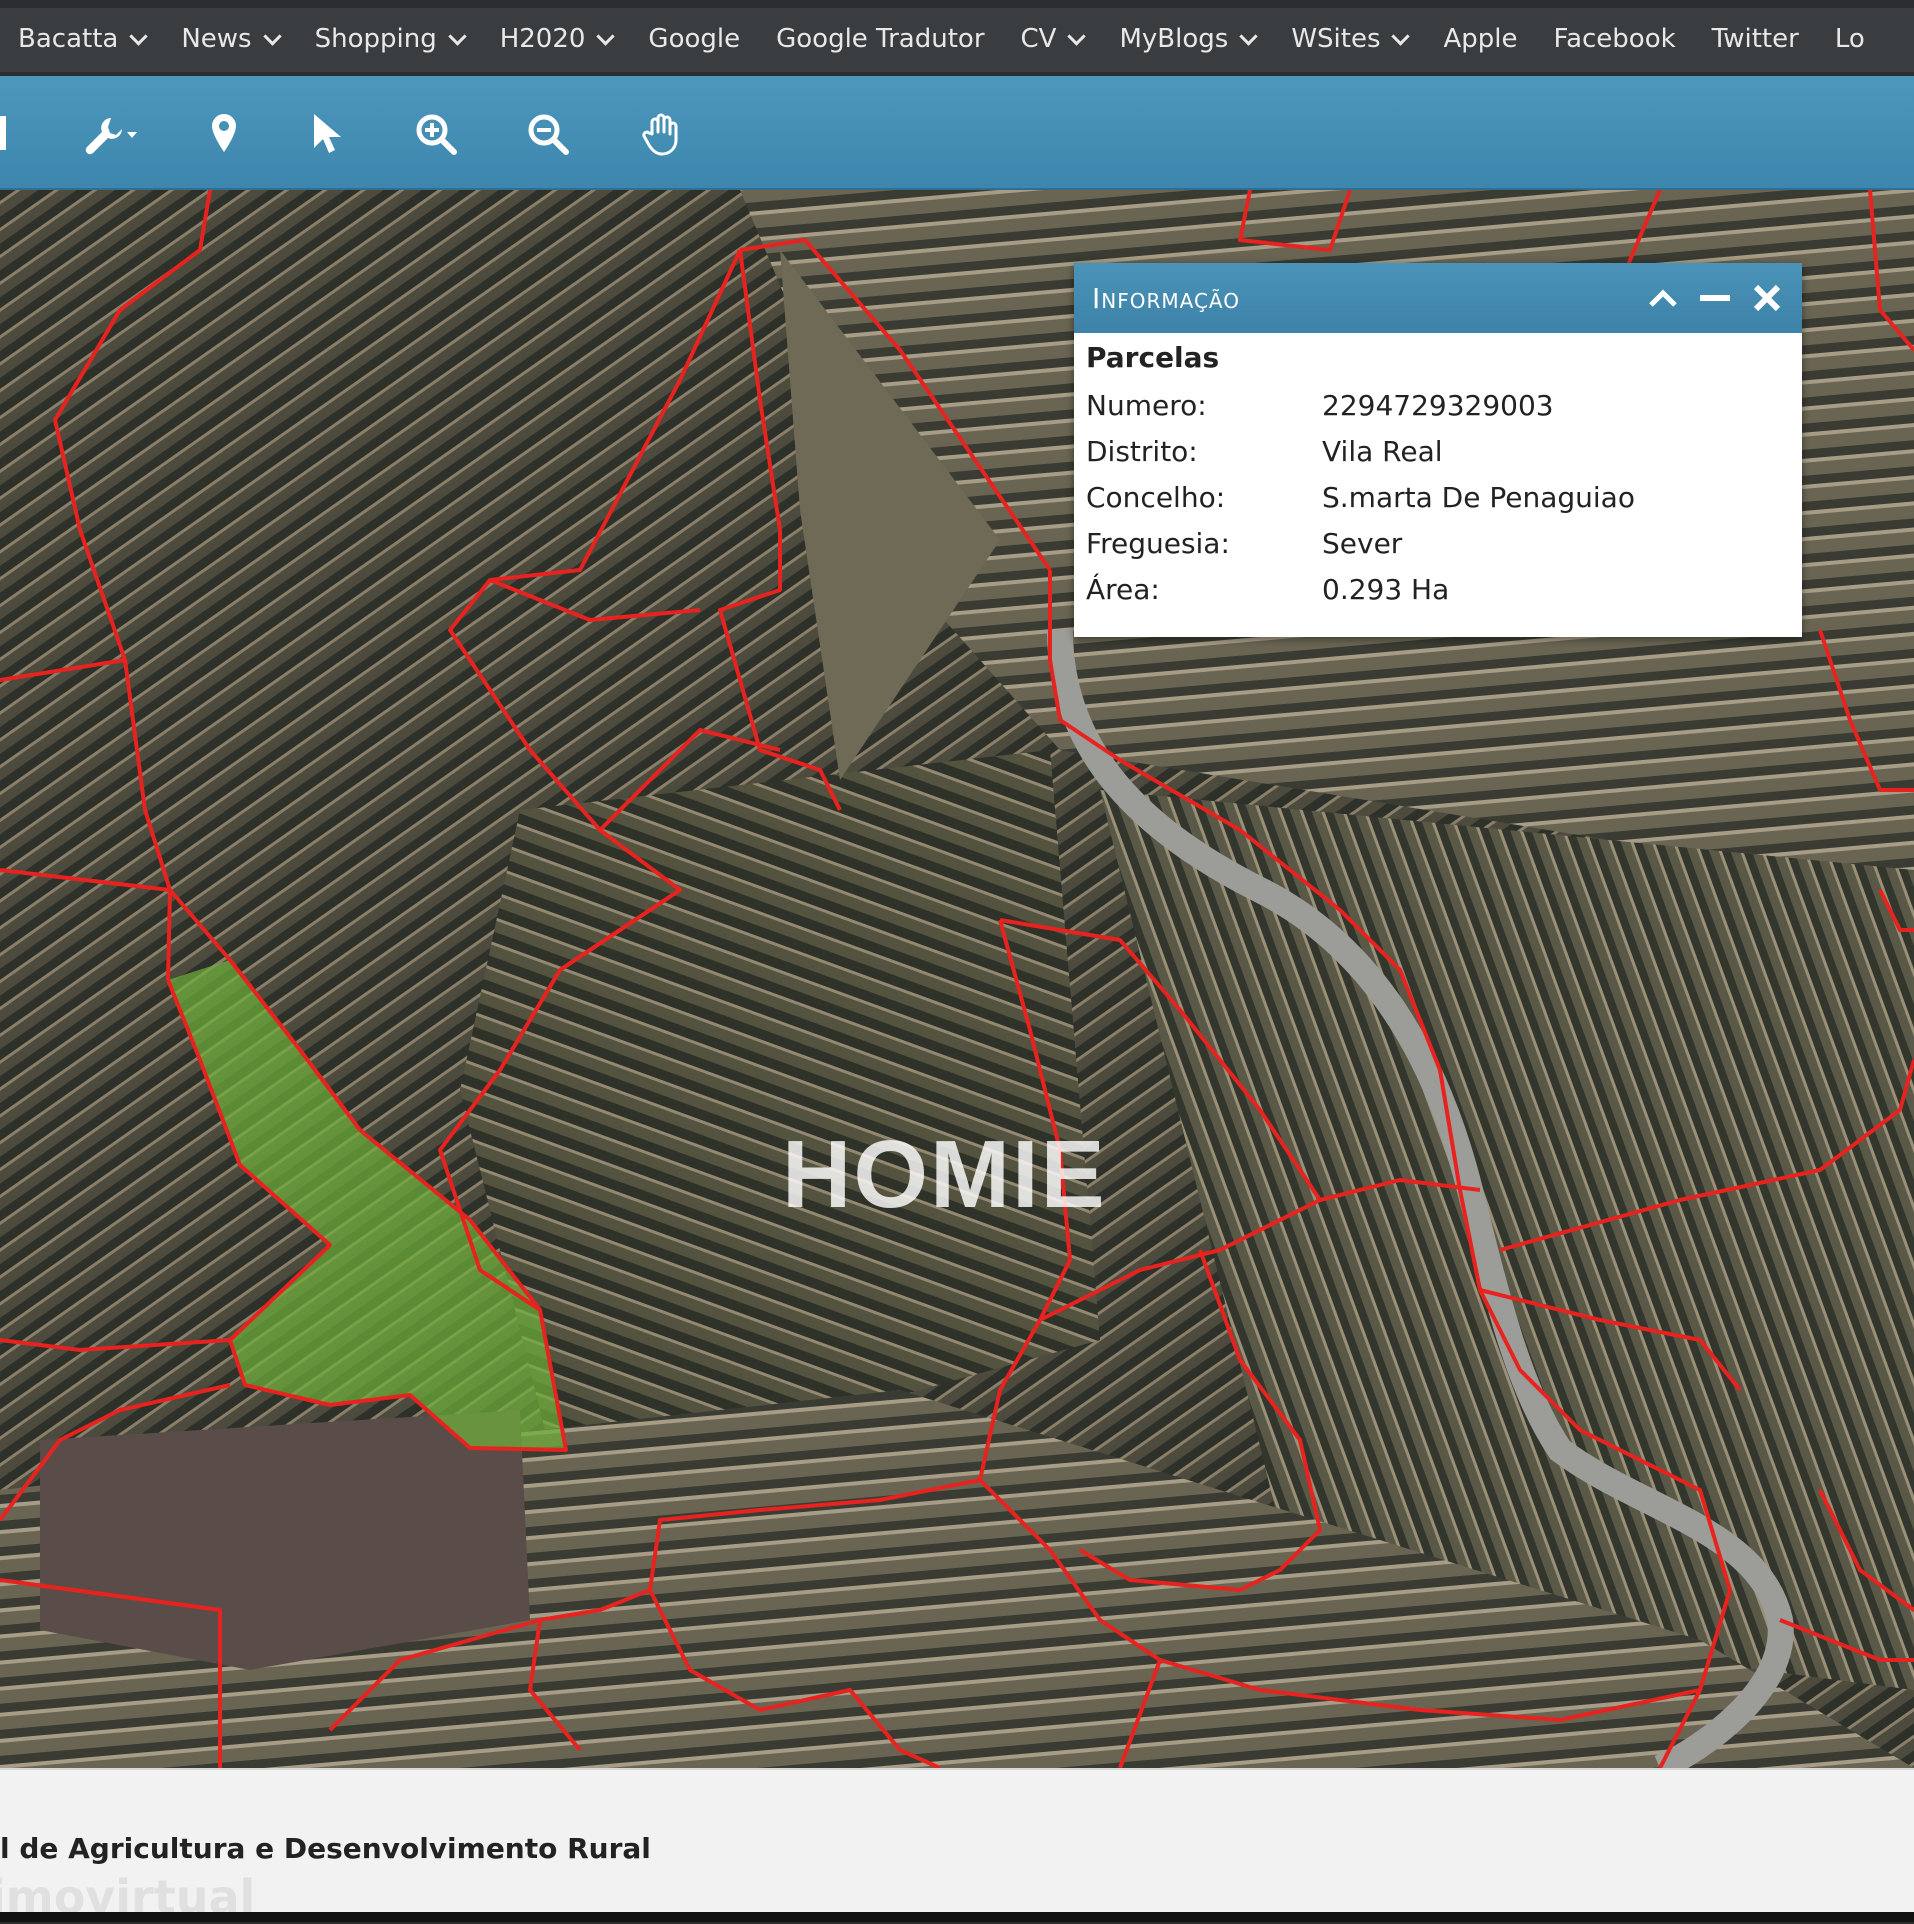 Image resolution: width=1914 pixels, height=1924 pixels. What do you see at coordinates (1438, 298) in the screenshot?
I see `info-panel-header: Informação` at bounding box center [1438, 298].